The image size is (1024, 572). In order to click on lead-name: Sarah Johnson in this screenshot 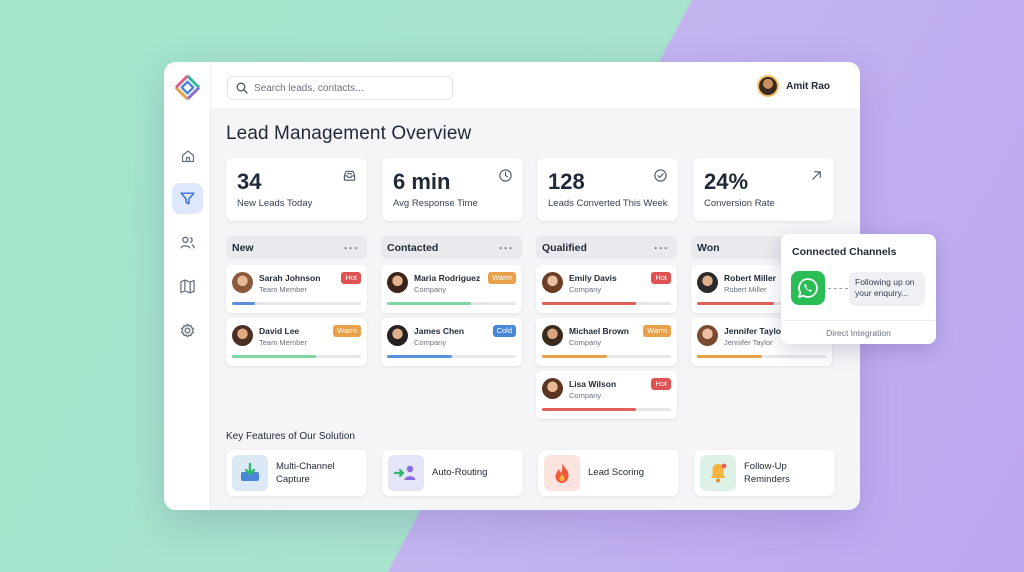, I will do `click(290, 278)`.